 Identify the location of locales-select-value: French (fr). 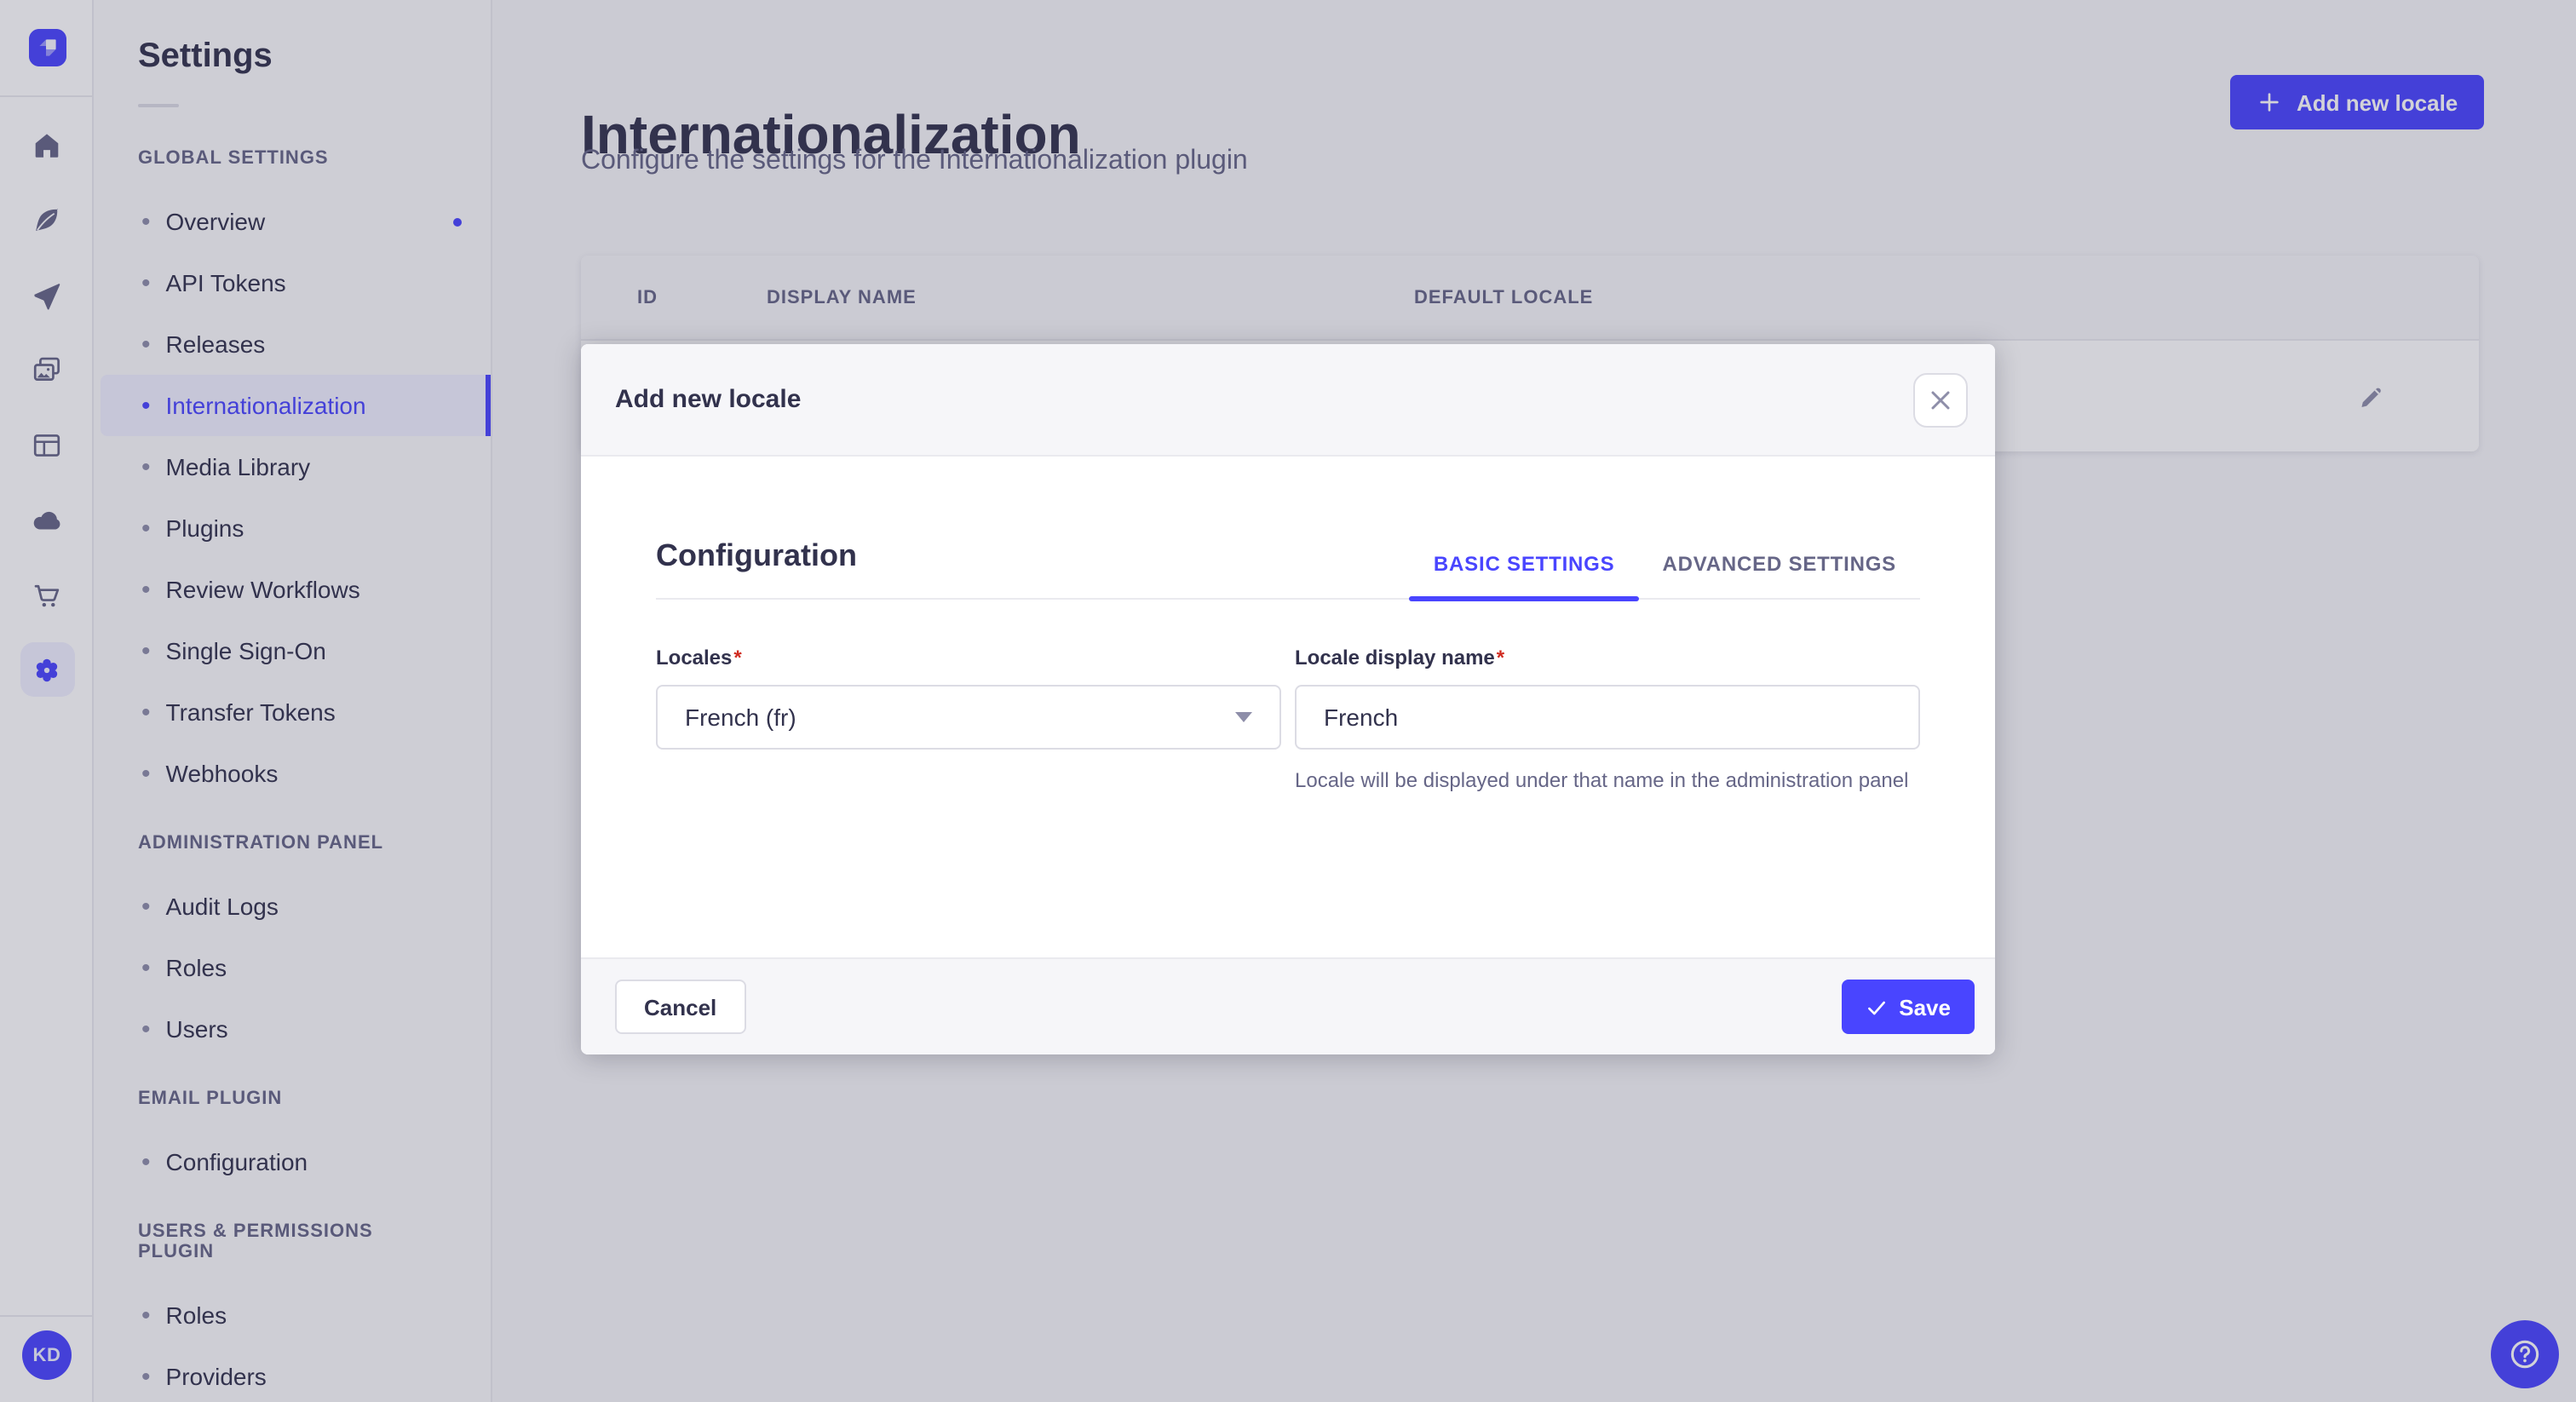
(741, 717).